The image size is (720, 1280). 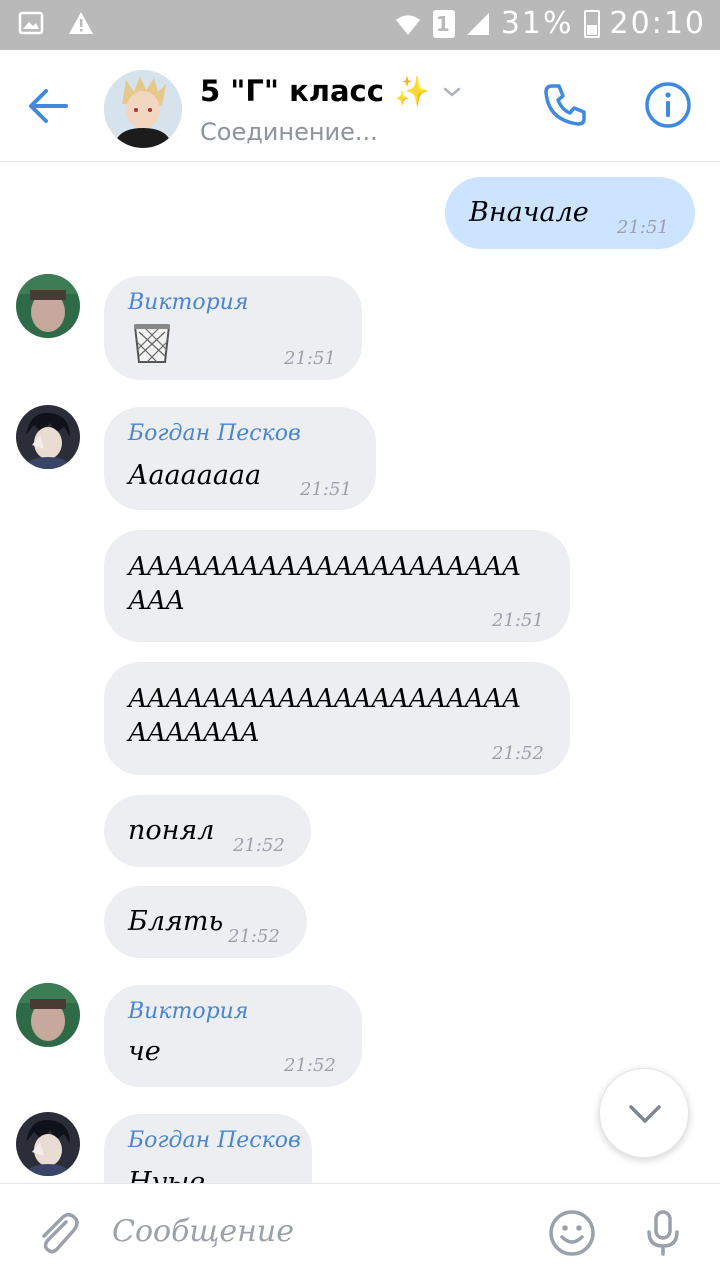 I want to click on microphone-icon, so click(x=663, y=1233).